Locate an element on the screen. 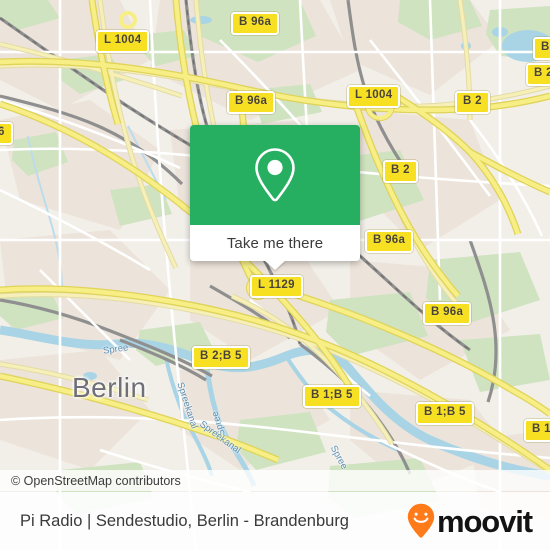 The width and height of the screenshot is (550, 550). road-shield-edge-right-b2: B 2 is located at coordinates (538, 74).